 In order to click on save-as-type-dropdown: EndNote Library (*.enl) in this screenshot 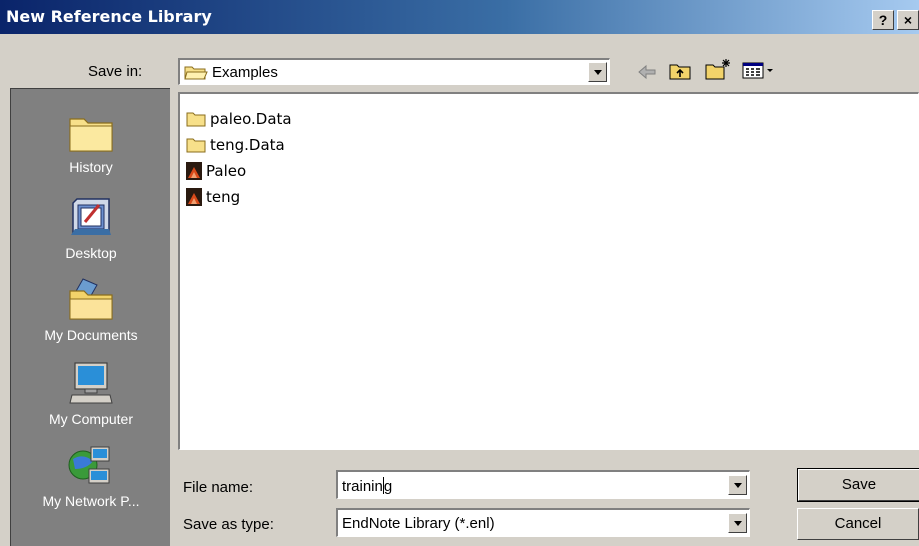, I will do `click(543, 522)`.